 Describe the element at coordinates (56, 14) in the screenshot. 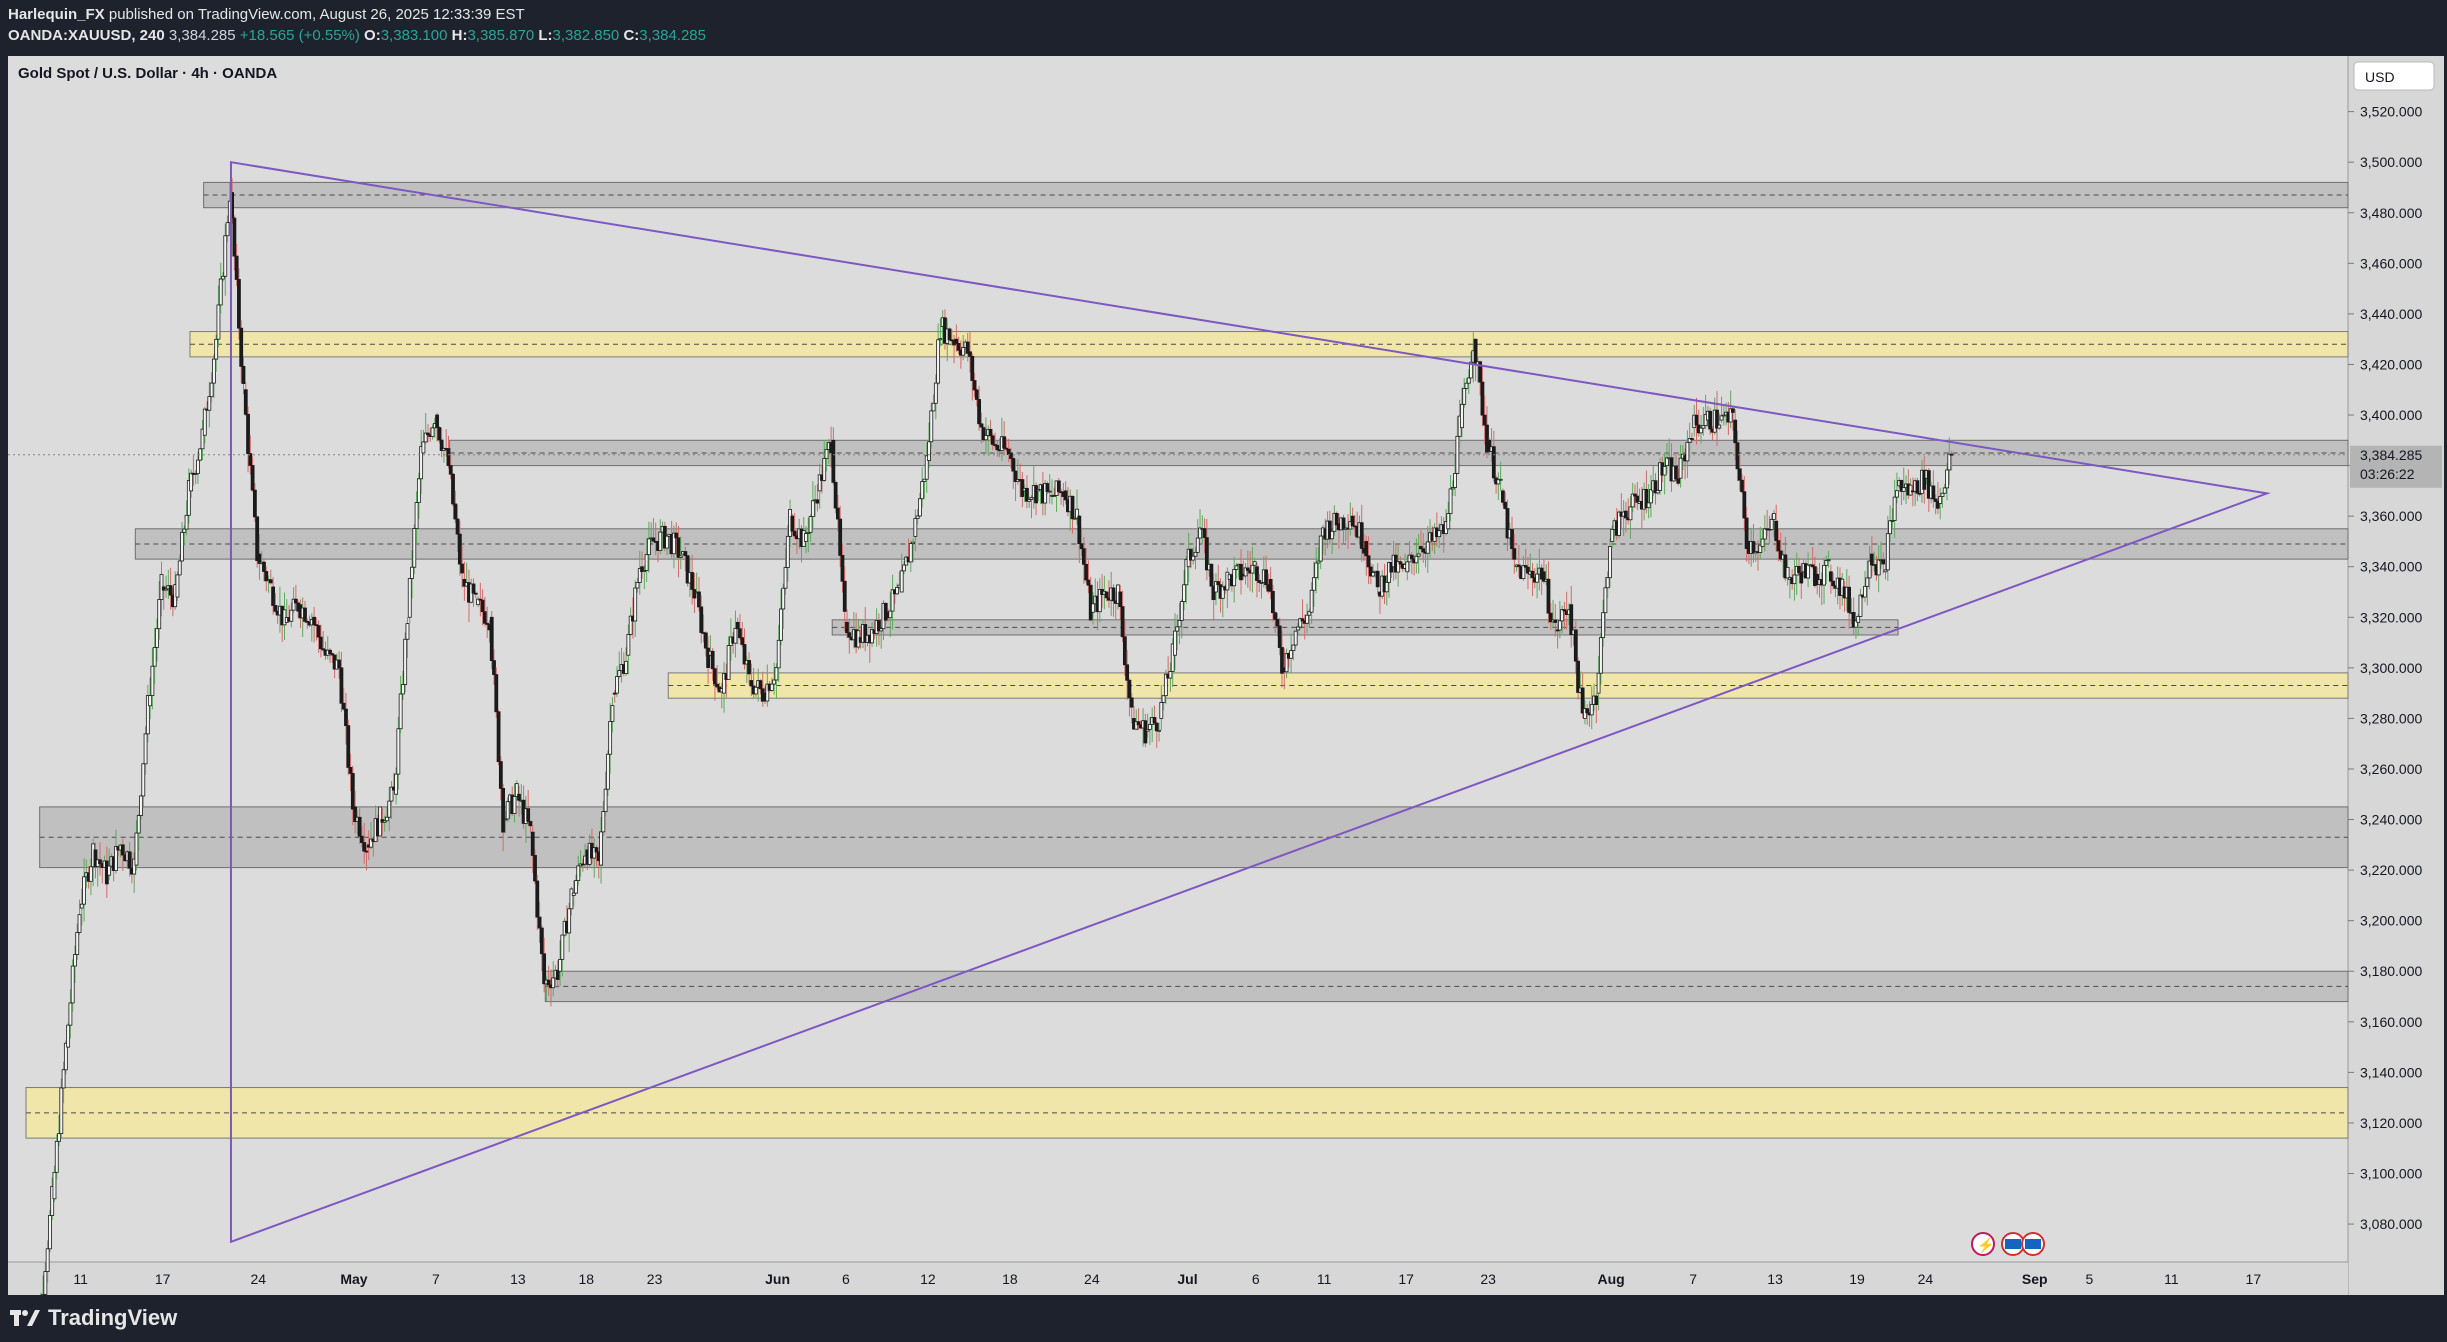

I see `author-name: Harlequin_FX` at that location.